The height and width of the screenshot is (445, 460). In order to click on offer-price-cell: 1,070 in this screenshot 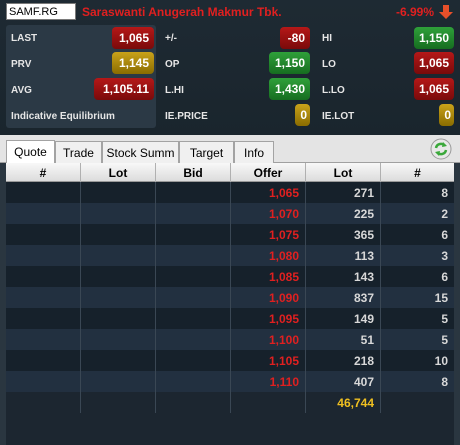, I will do `click(268, 213)`.